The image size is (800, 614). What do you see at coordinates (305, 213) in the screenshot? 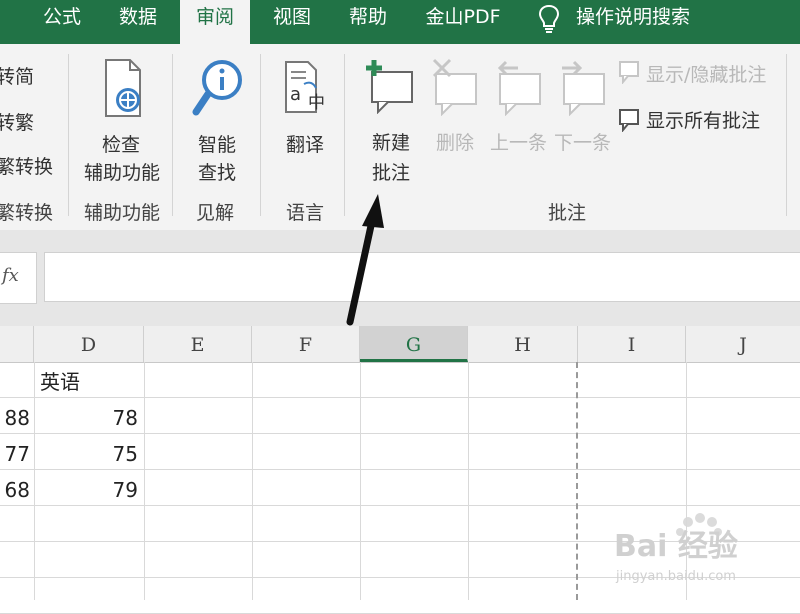
I see `group-label-language: 语言` at bounding box center [305, 213].